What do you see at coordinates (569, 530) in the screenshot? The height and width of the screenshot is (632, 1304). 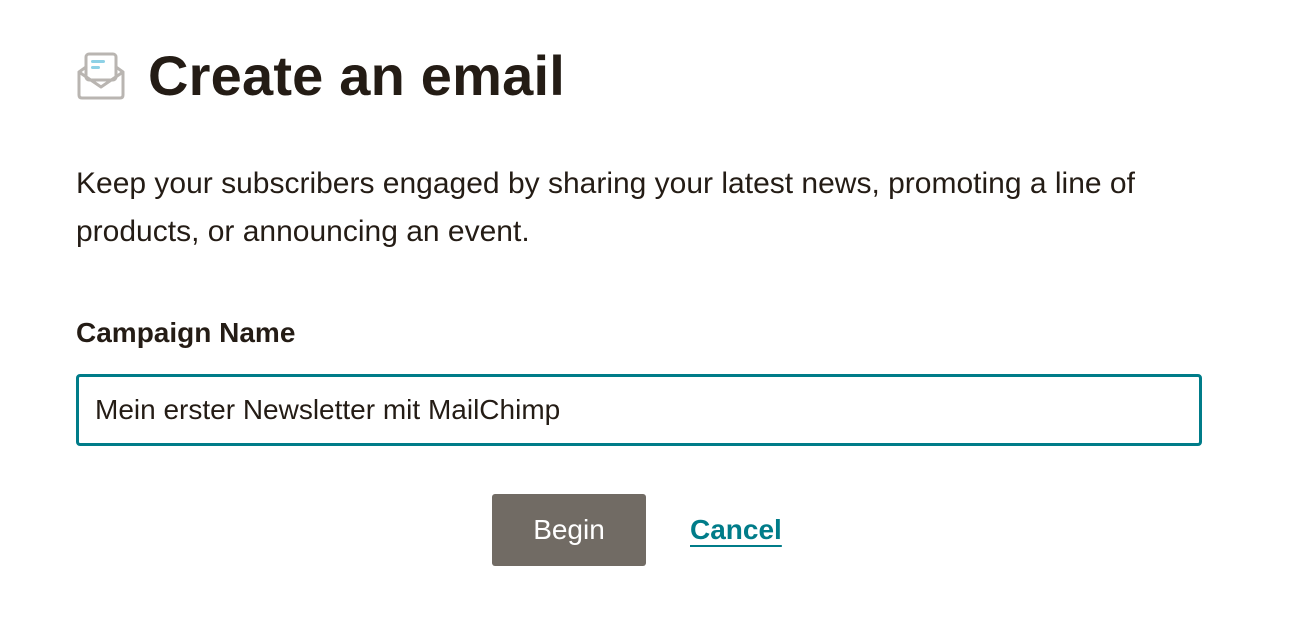 I see `begin-button: Begin` at bounding box center [569, 530].